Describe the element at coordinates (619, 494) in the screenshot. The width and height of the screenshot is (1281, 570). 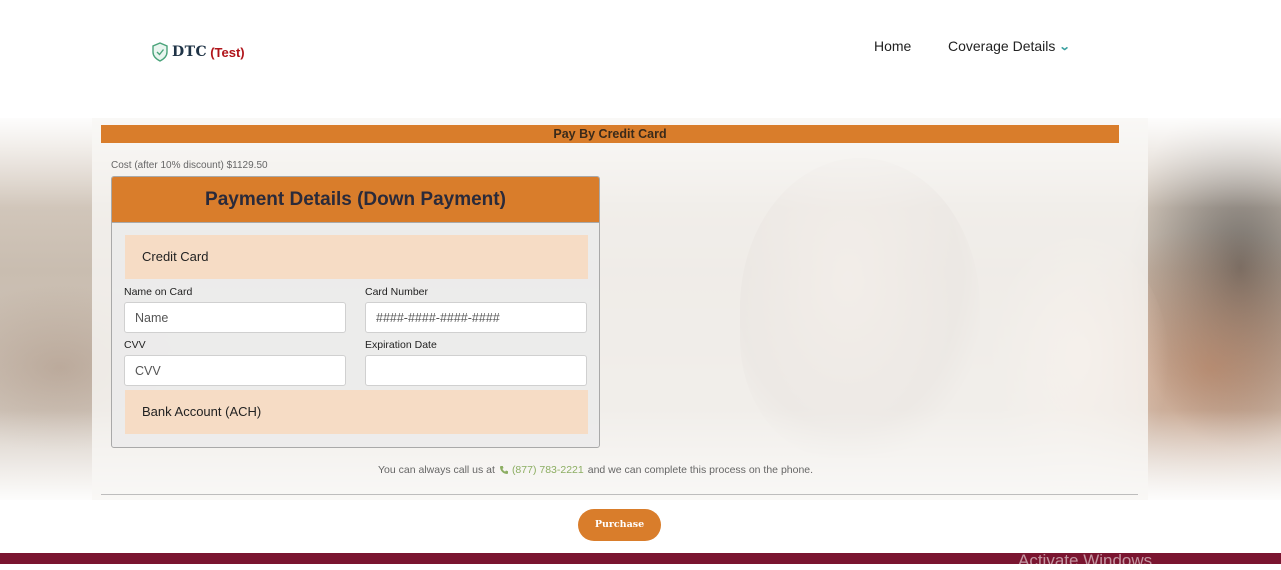
I see `form-divider` at that location.